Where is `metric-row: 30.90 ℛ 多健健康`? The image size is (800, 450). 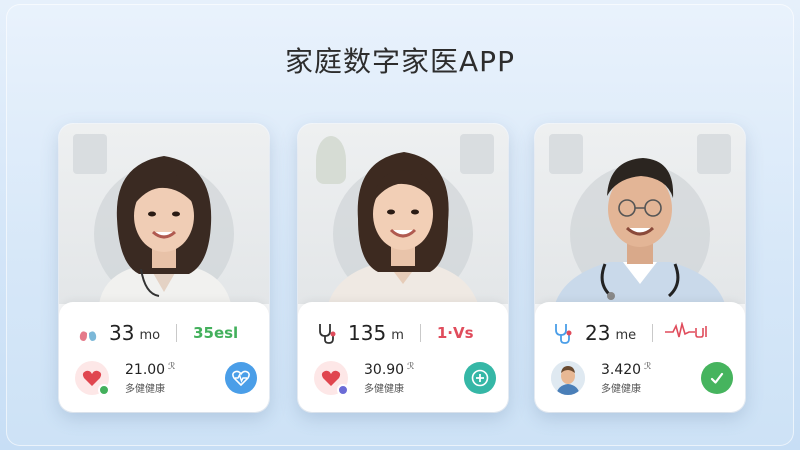 metric-row: 30.90 ℛ 多健健康 is located at coordinates (405, 378).